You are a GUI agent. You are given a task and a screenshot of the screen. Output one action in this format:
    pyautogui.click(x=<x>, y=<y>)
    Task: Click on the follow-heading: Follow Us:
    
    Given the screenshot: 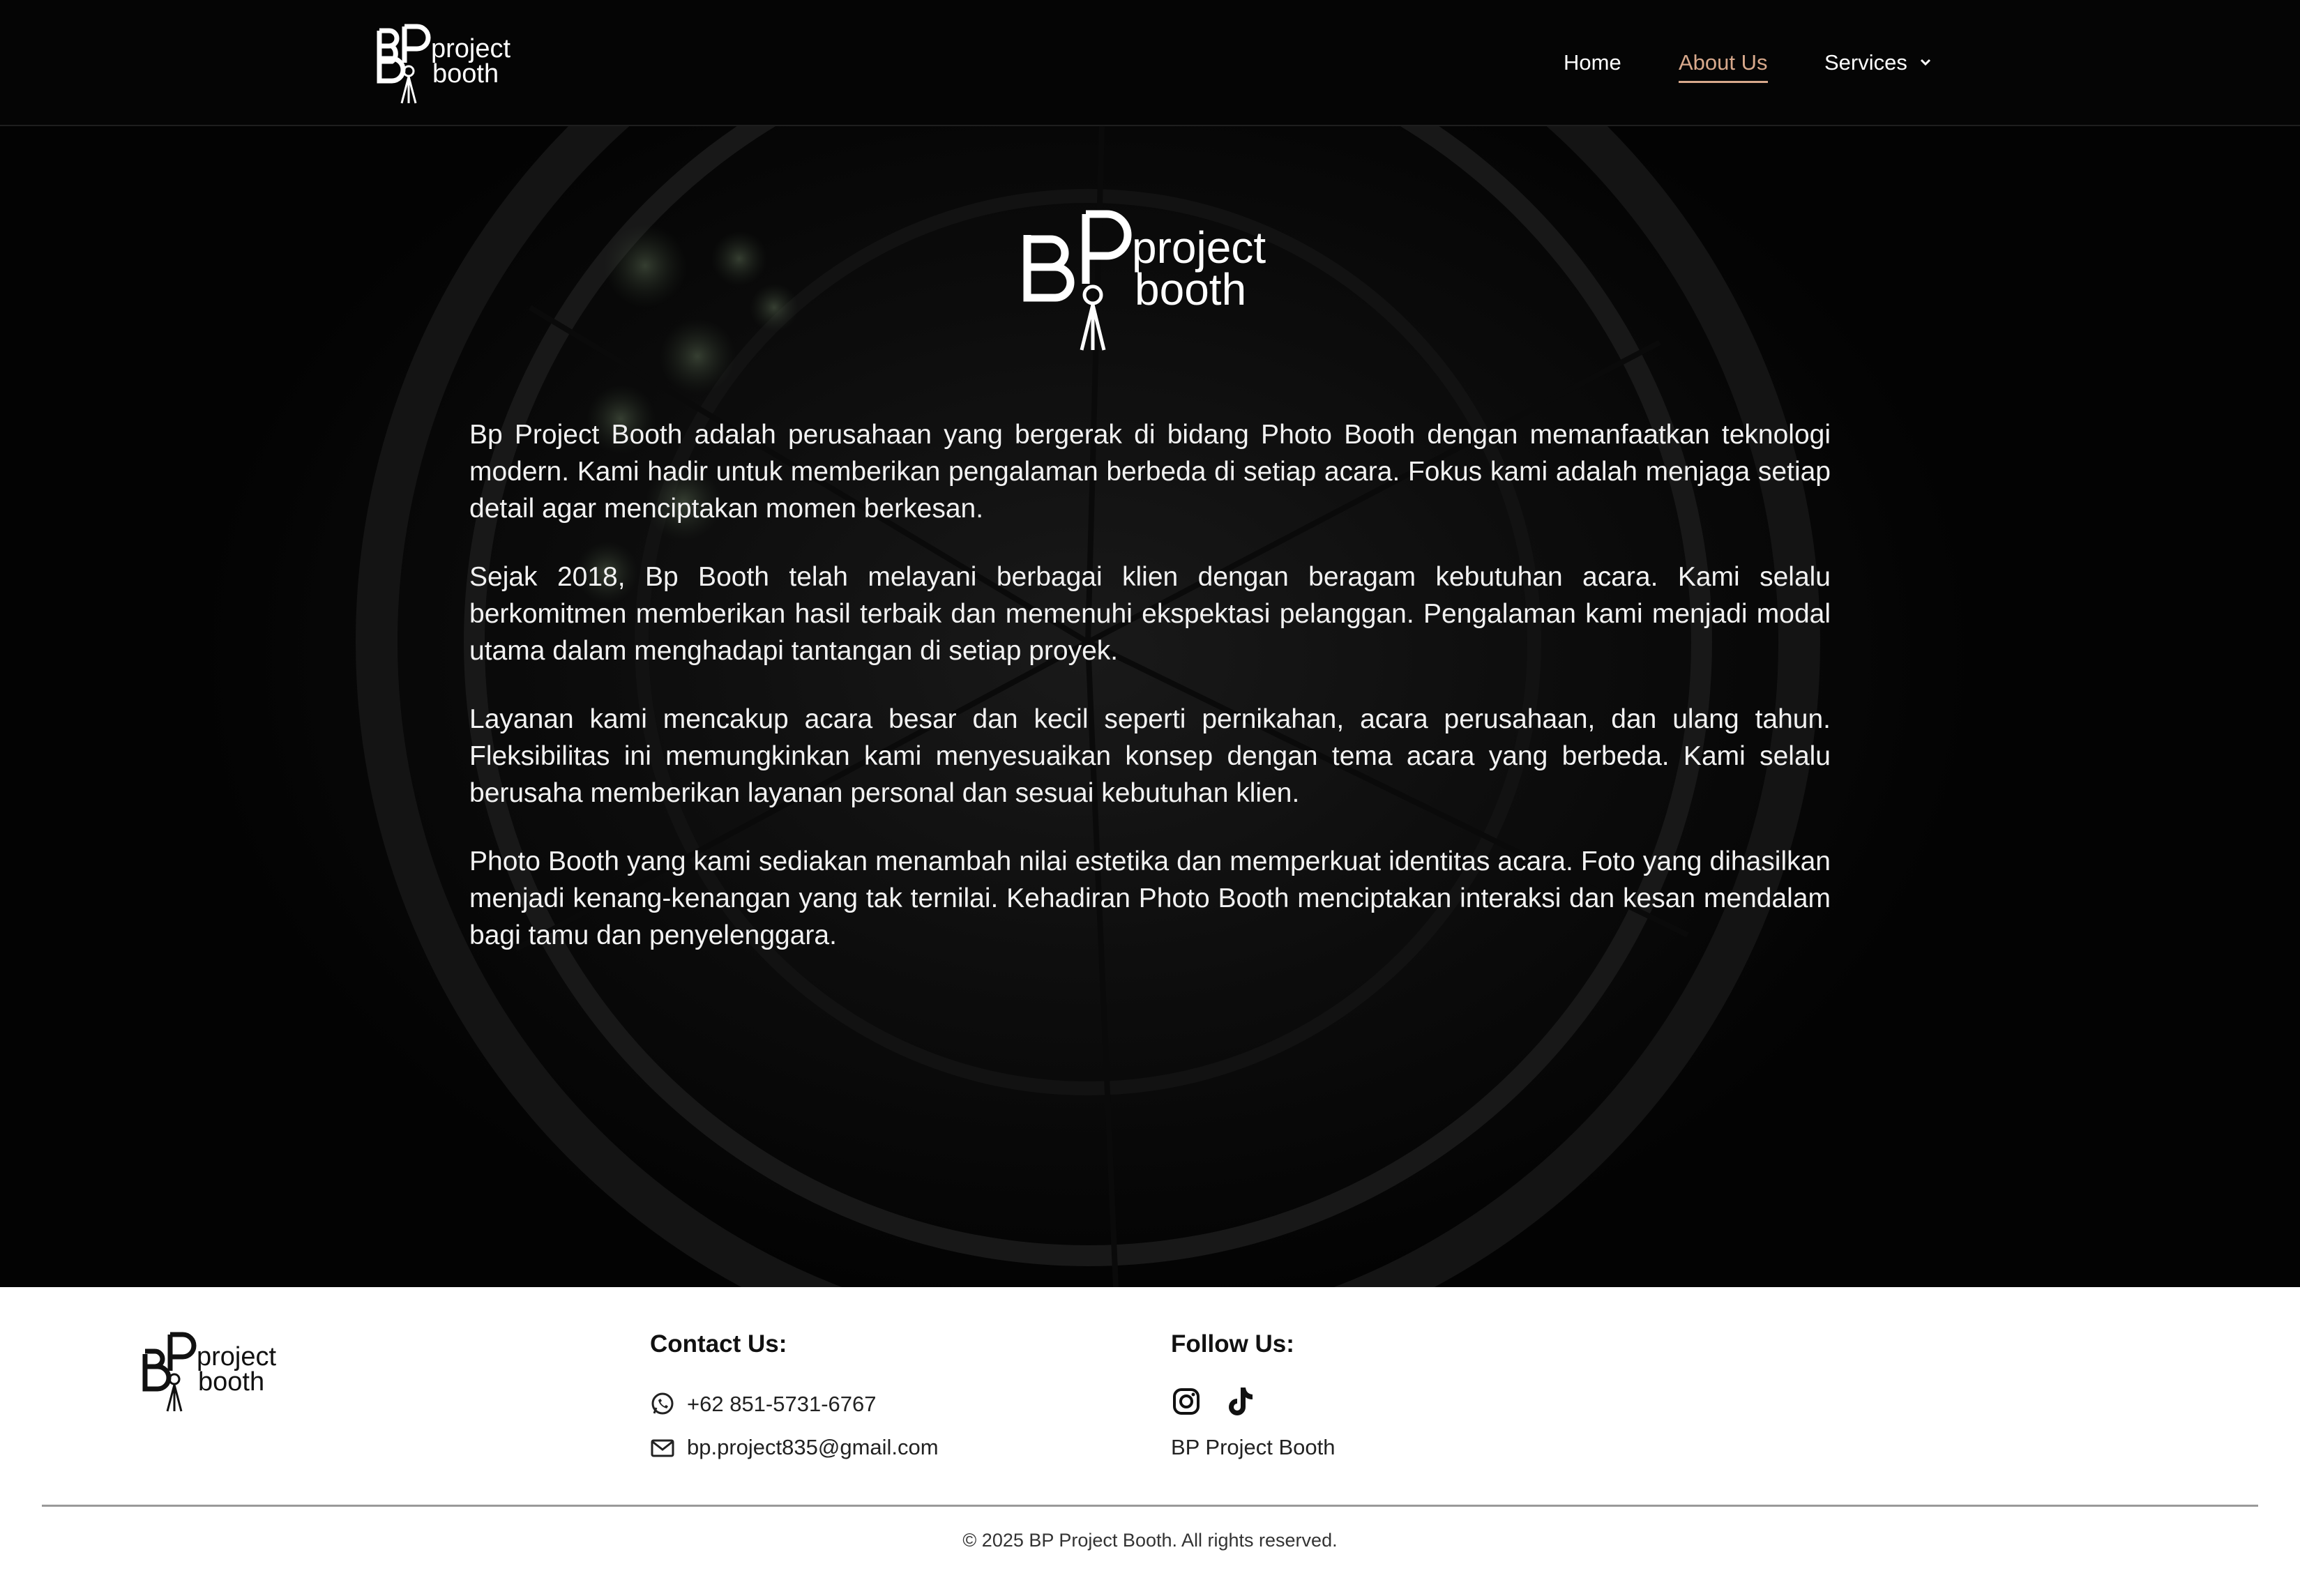 What is the action you would take?
    pyautogui.click(x=1232, y=1344)
    